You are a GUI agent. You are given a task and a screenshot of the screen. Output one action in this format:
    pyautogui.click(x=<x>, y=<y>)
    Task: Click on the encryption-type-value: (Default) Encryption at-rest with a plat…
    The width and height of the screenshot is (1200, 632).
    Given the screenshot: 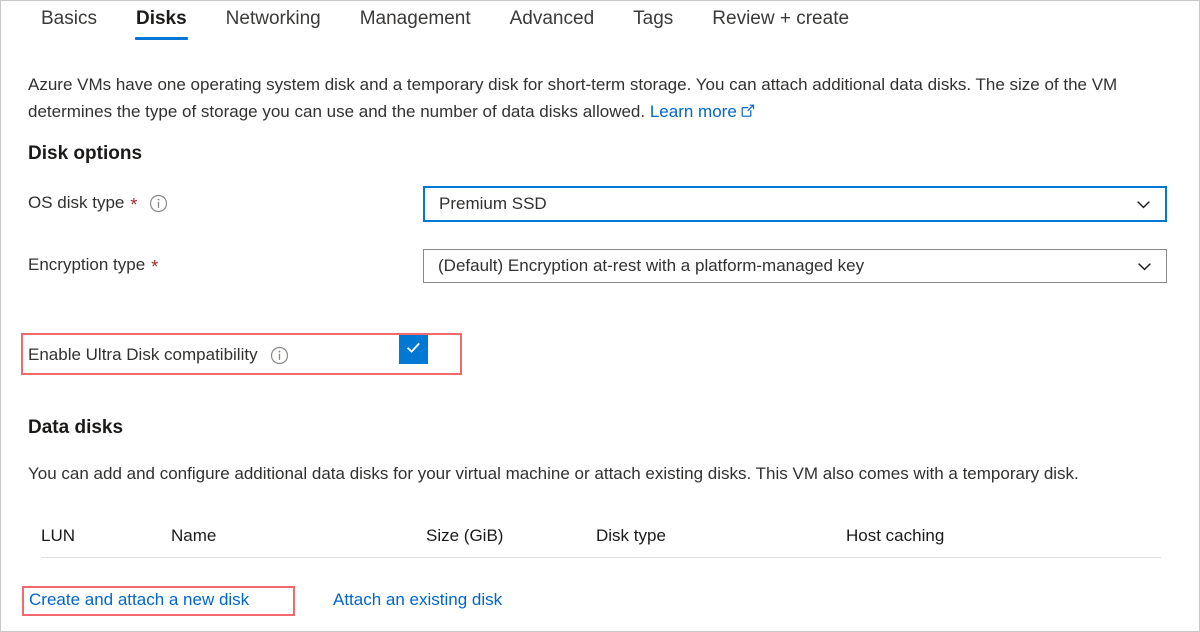 What is the action you would take?
    pyautogui.click(x=651, y=265)
    